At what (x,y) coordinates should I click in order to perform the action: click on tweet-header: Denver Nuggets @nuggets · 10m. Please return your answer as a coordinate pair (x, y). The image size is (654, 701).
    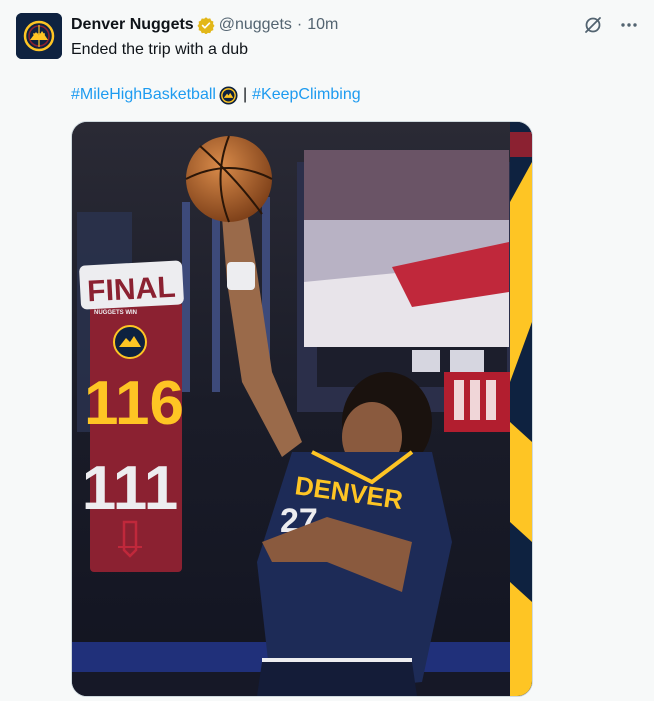
    Looking at the image, I should click on (204, 25).